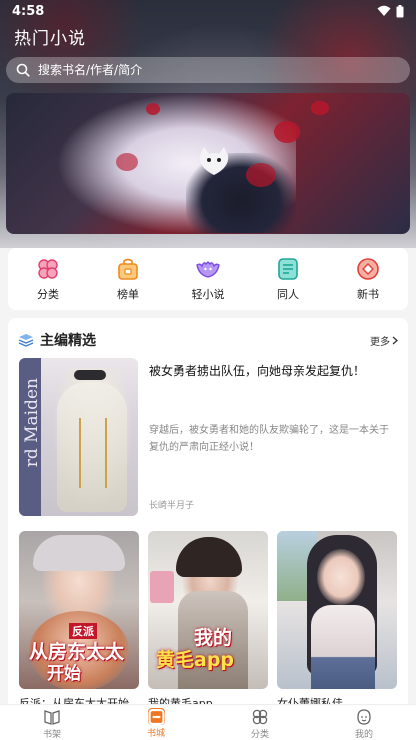 The height and width of the screenshot is (740, 416). Describe the element at coordinates (364, 717) in the screenshot. I see `profile-icon` at that location.